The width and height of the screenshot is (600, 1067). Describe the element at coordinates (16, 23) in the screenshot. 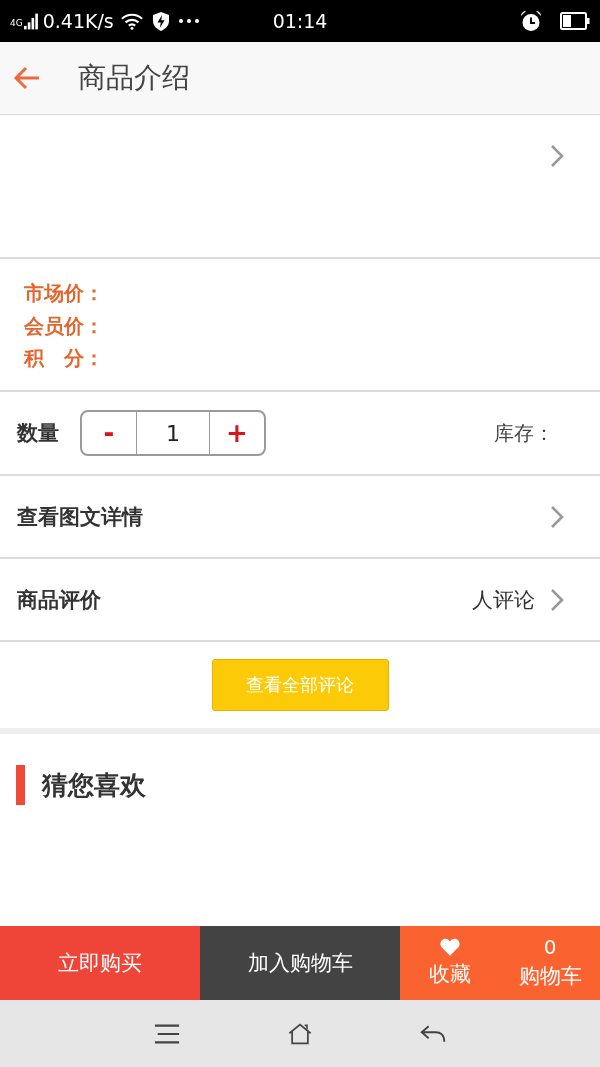

I see `network-type: 4G` at that location.